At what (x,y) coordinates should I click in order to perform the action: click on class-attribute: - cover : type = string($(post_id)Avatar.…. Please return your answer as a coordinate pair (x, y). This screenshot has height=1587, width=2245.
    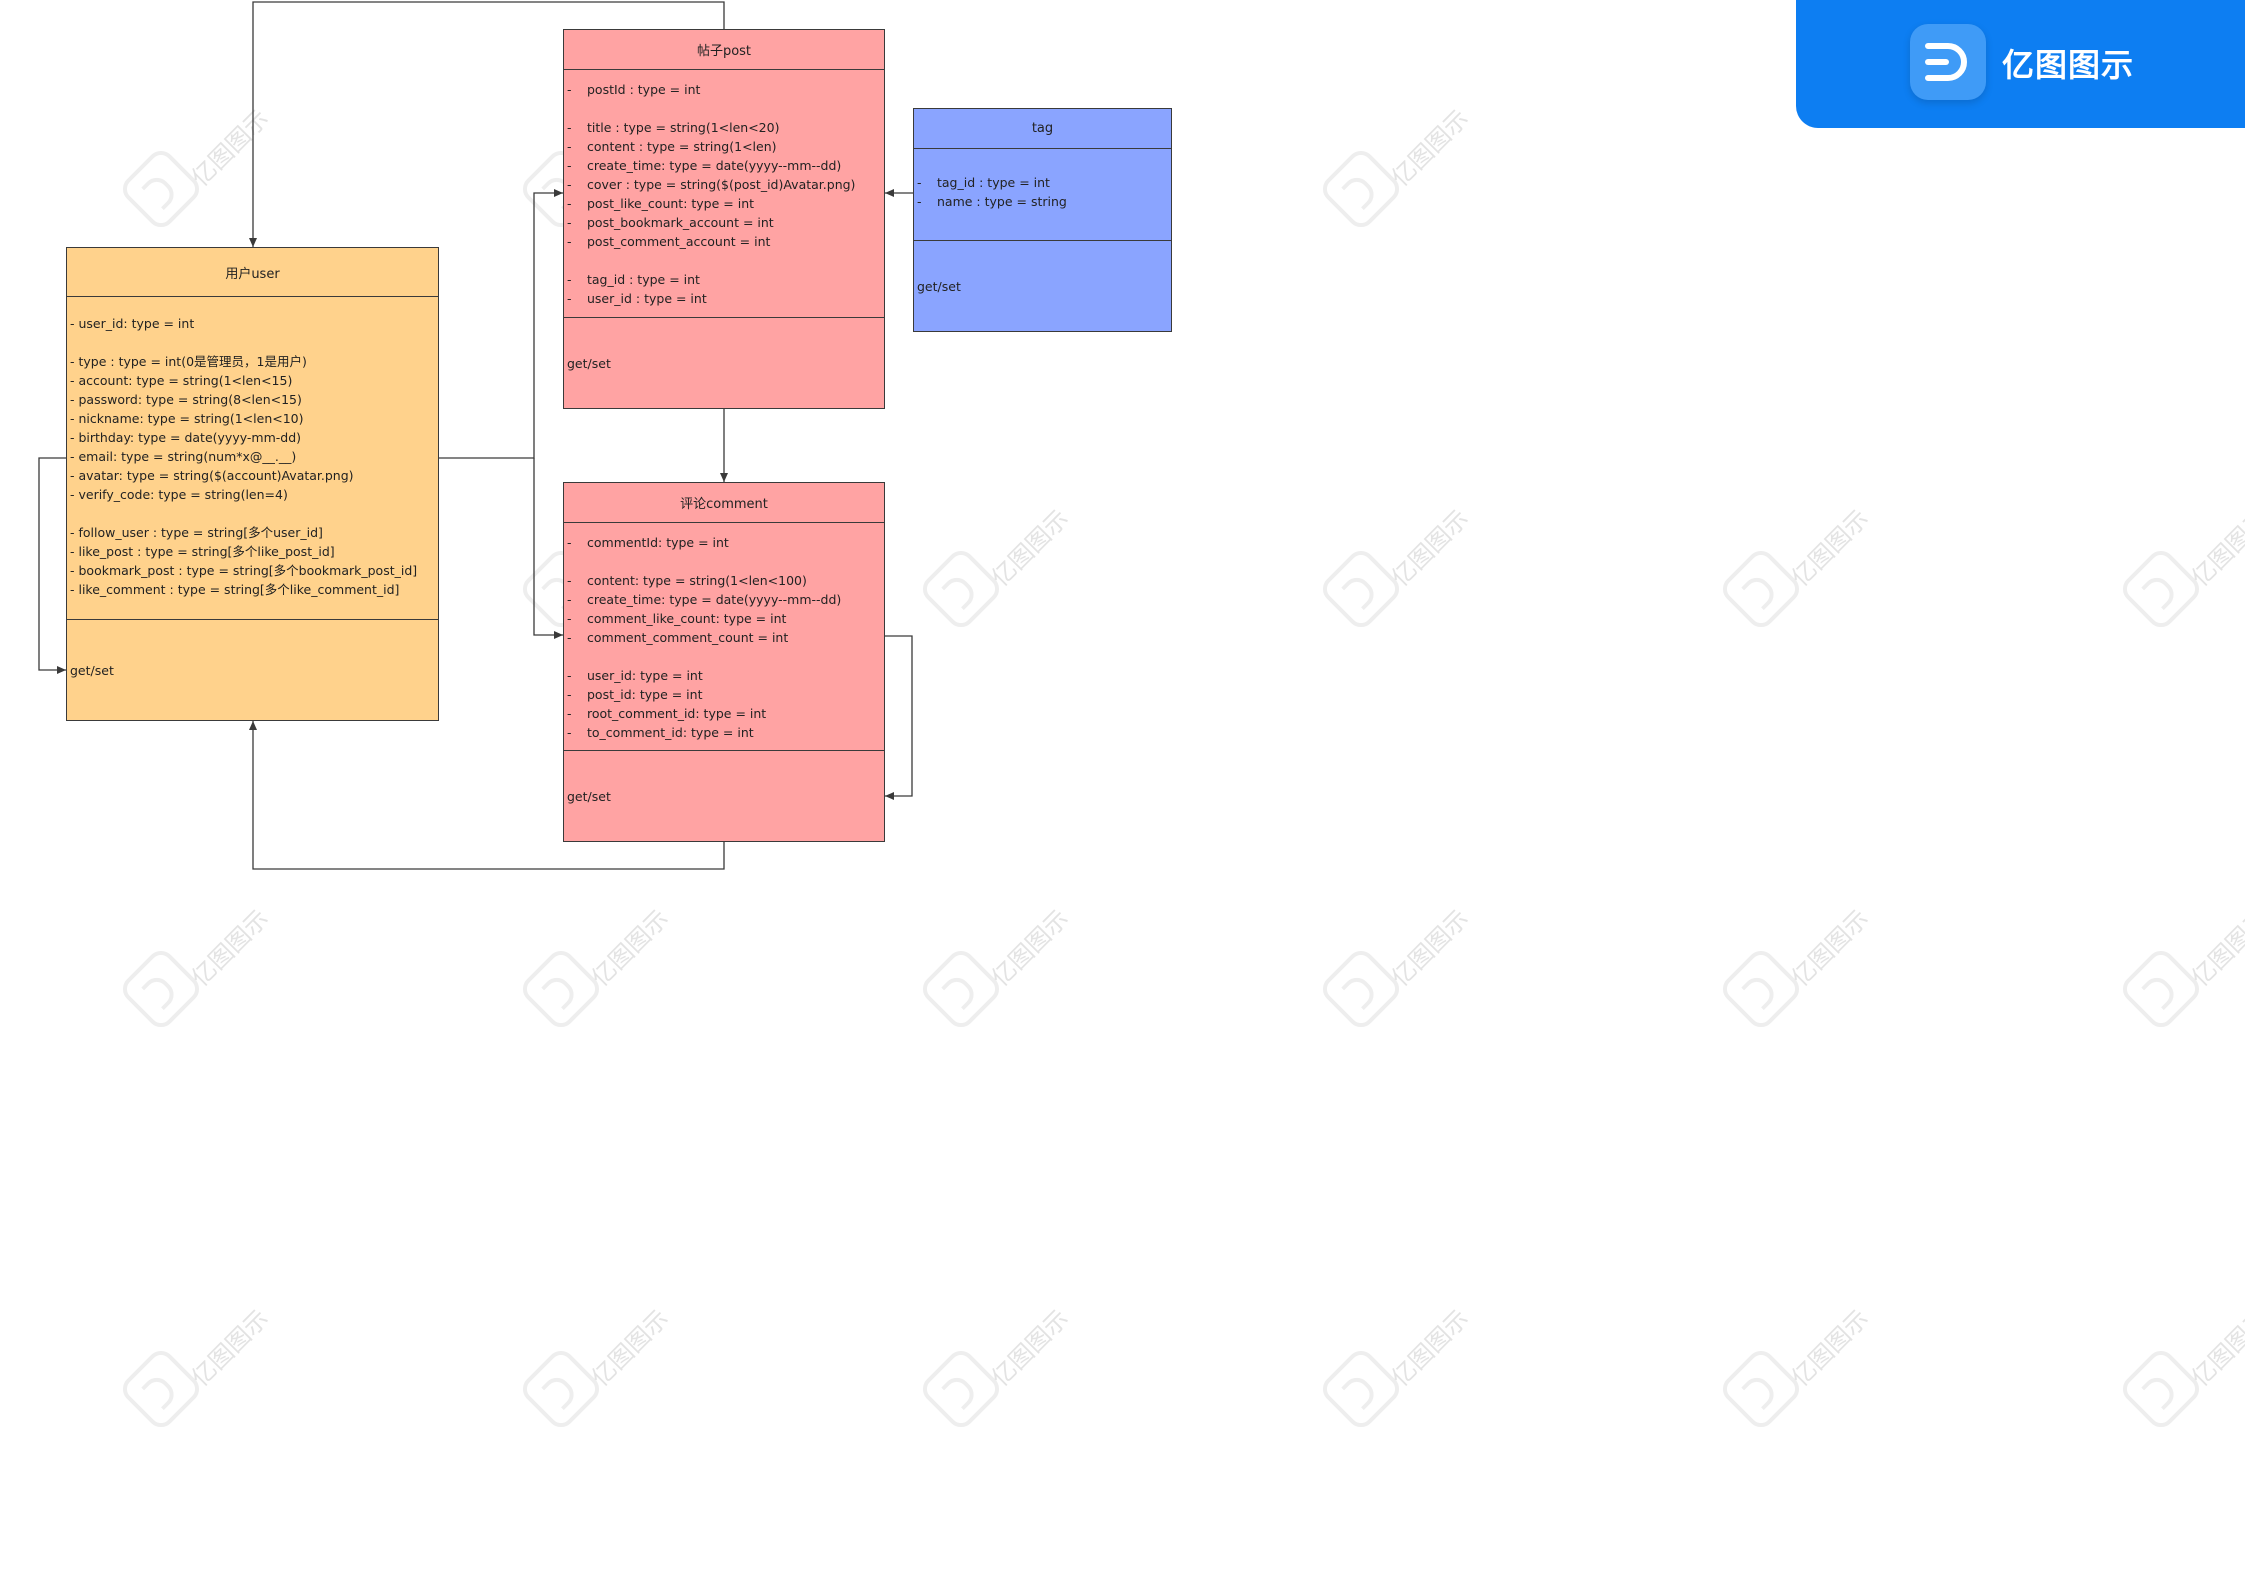
    Looking at the image, I should click on (725, 184).